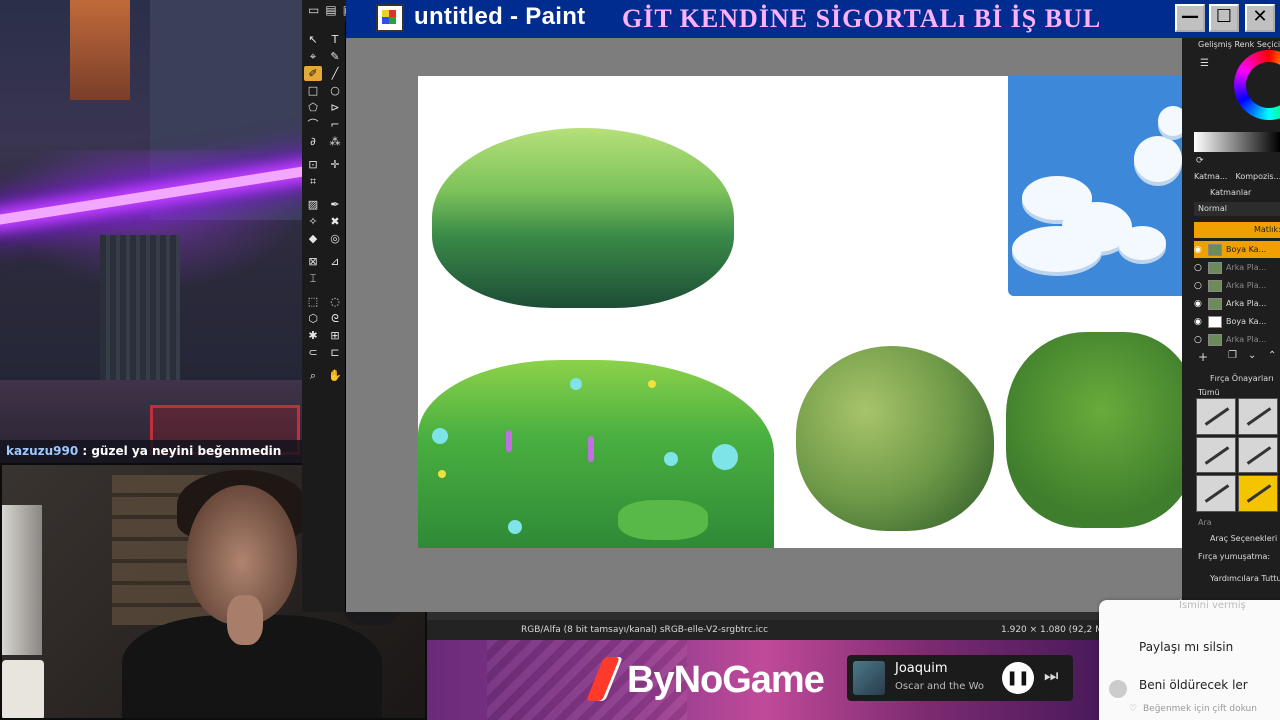  I want to click on line-tool-icon: ╱, so click(335, 73).